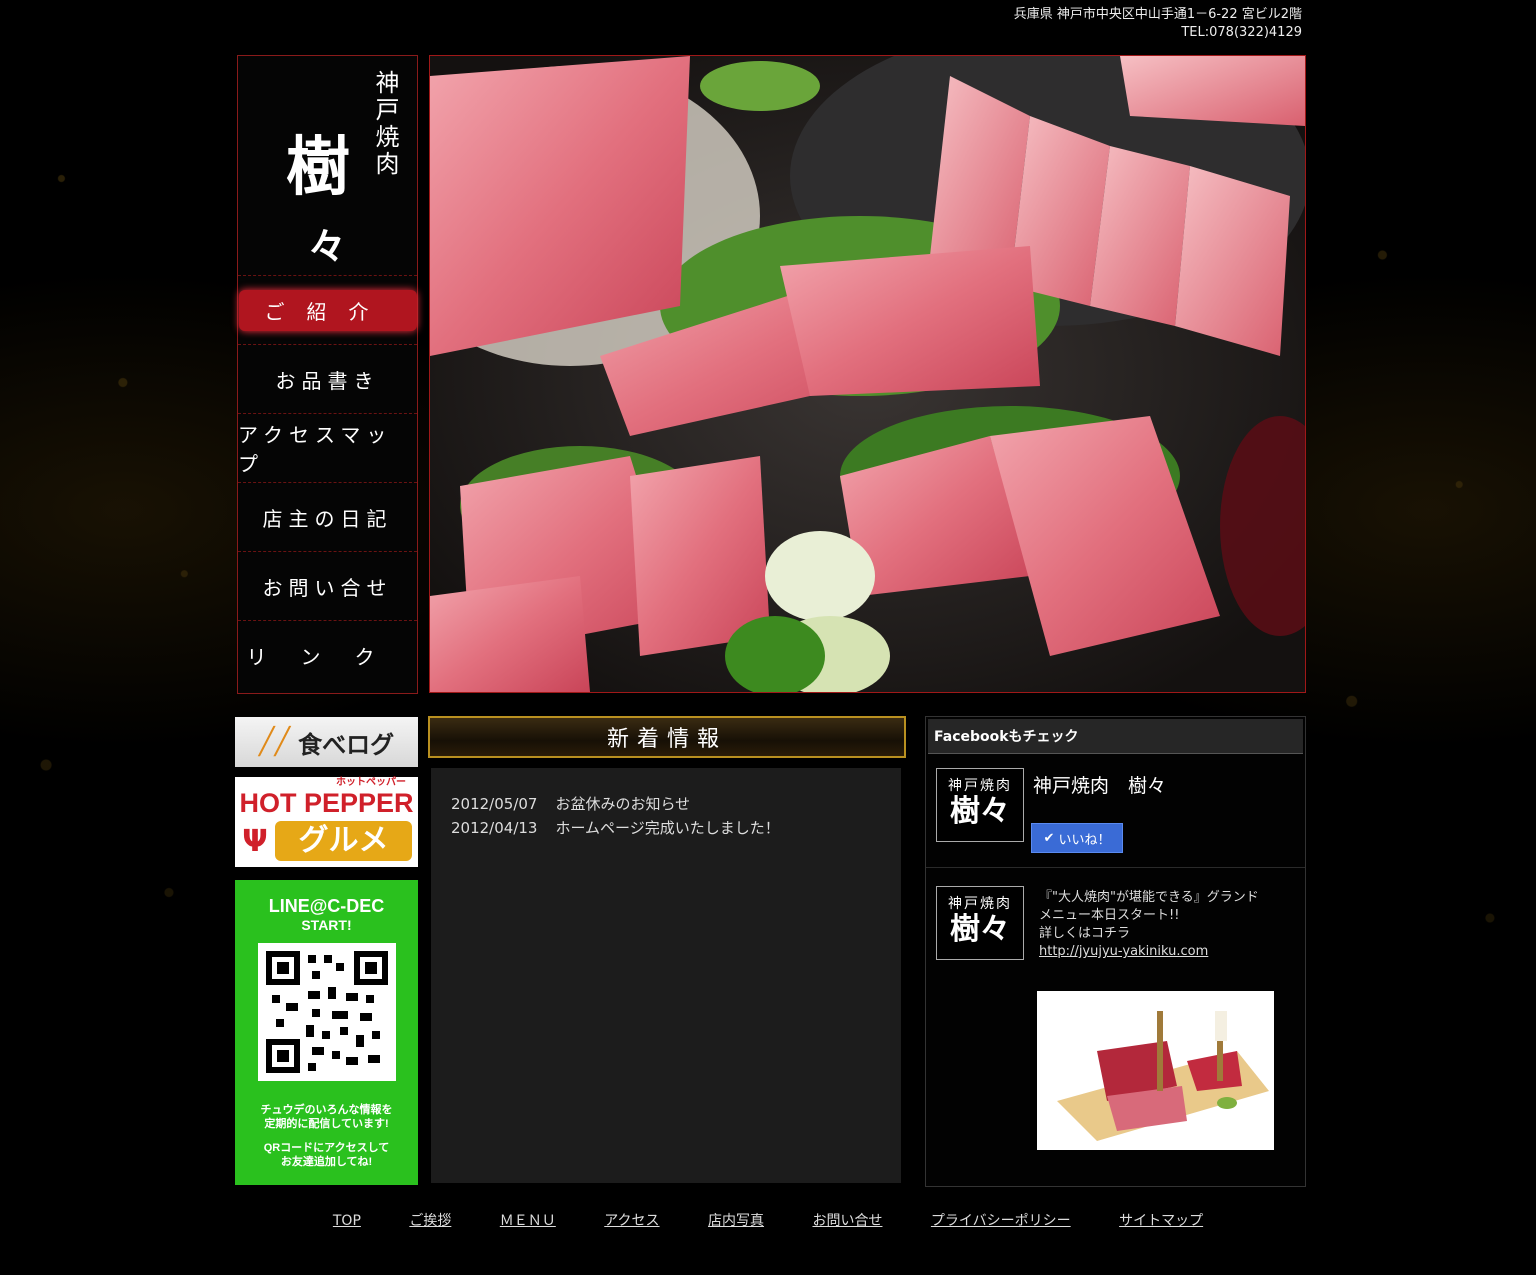  What do you see at coordinates (736, 1221) in the screenshot?
I see `footer-link-photos: 店内写真` at bounding box center [736, 1221].